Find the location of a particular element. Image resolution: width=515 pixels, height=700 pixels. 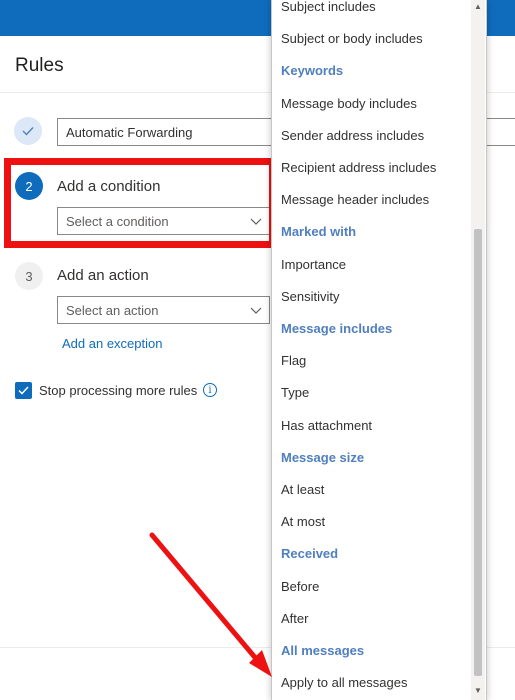

select-action-dropdown: Select an action is located at coordinates (163, 310).